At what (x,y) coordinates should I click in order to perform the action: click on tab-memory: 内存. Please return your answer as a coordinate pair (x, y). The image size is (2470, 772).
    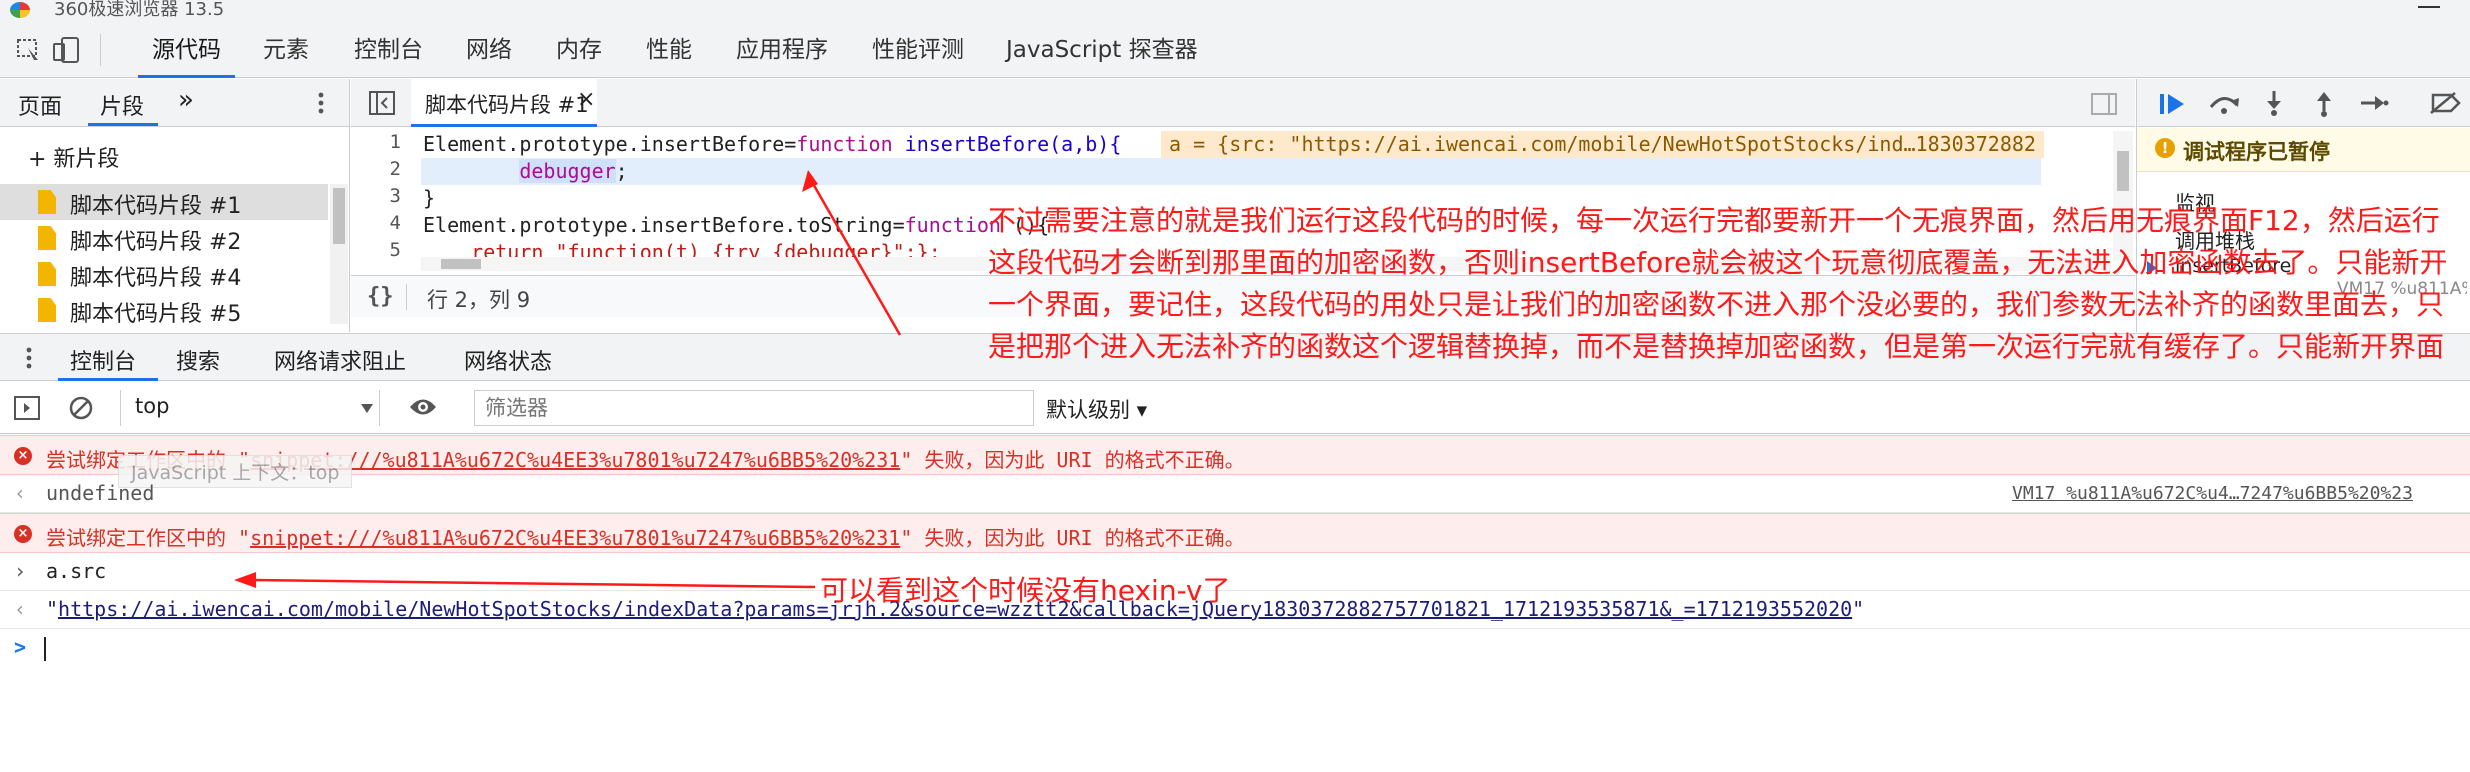
    Looking at the image, I should click on (579, 50).